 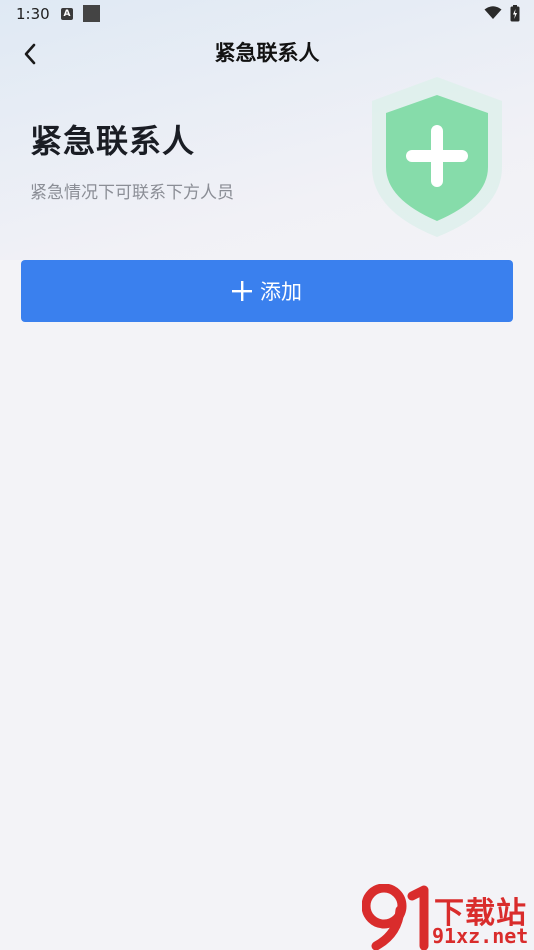 I want to click on watermark-text-bottom: 91xz.net, so click(x=480, y=936).